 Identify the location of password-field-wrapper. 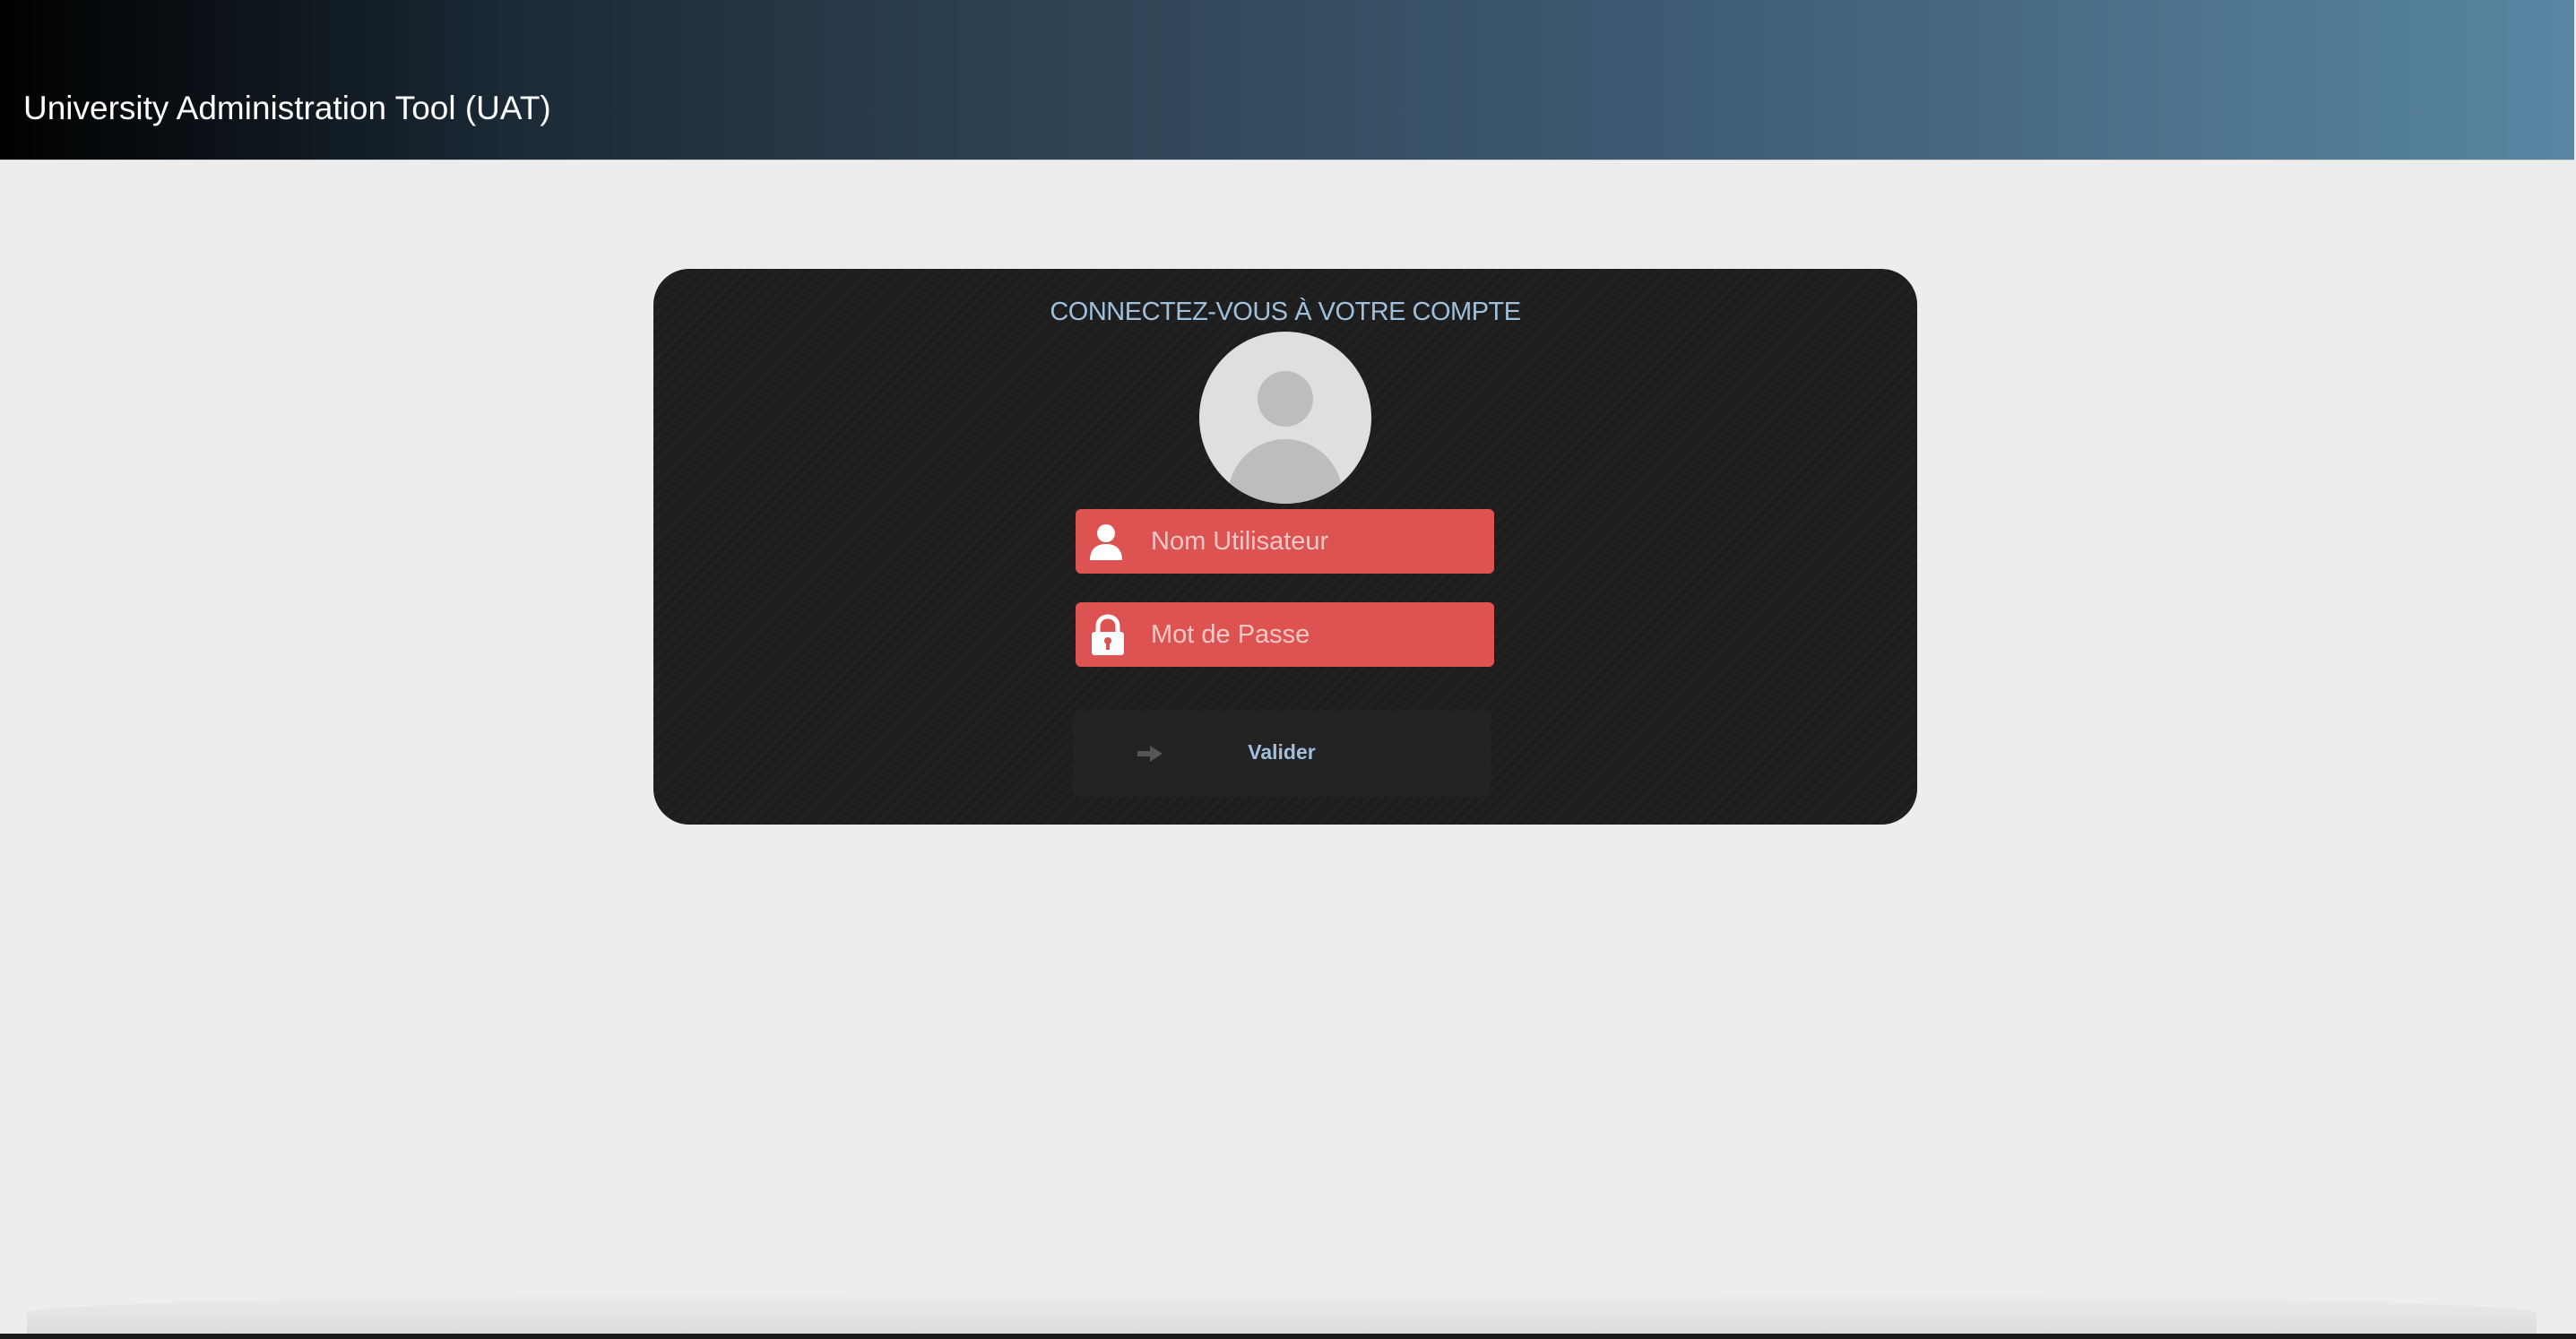
(1285, 634).